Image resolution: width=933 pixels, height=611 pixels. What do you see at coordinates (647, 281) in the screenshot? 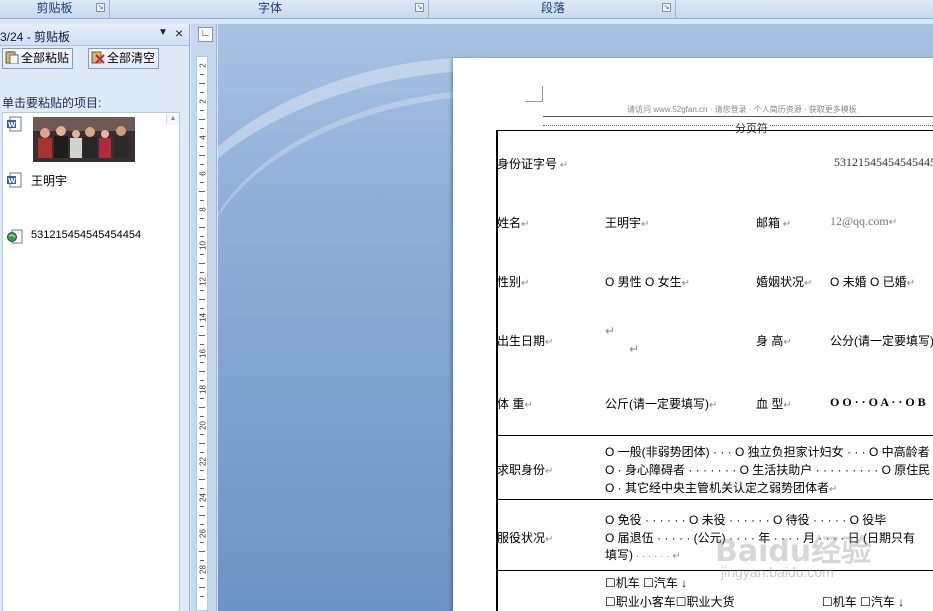
I see `gender-options: O 男性 O 女生↵` at bounding box center [647, 281].